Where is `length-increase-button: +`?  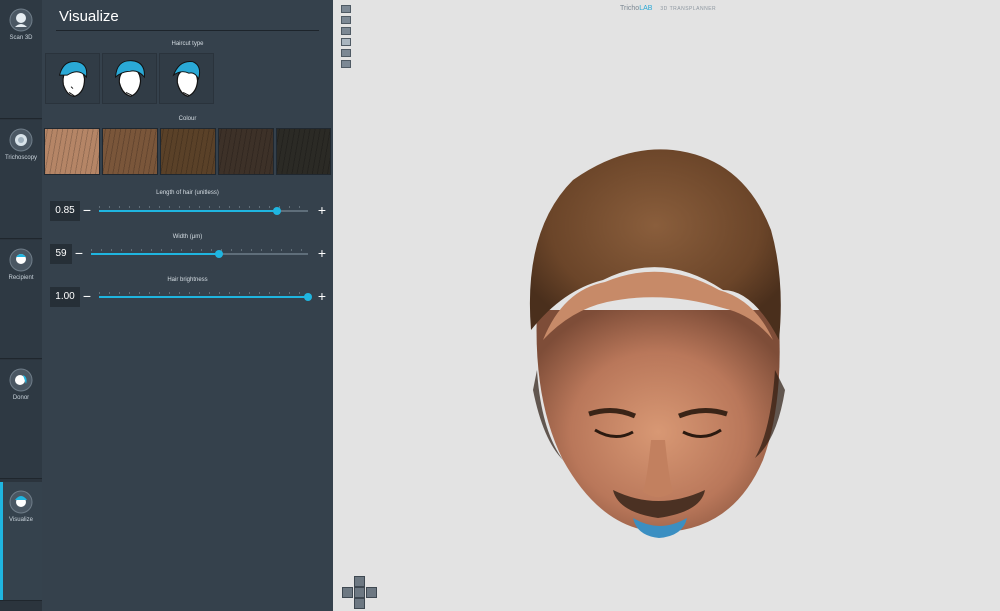
length-increase-button: + is located at coordinates (322, 211).